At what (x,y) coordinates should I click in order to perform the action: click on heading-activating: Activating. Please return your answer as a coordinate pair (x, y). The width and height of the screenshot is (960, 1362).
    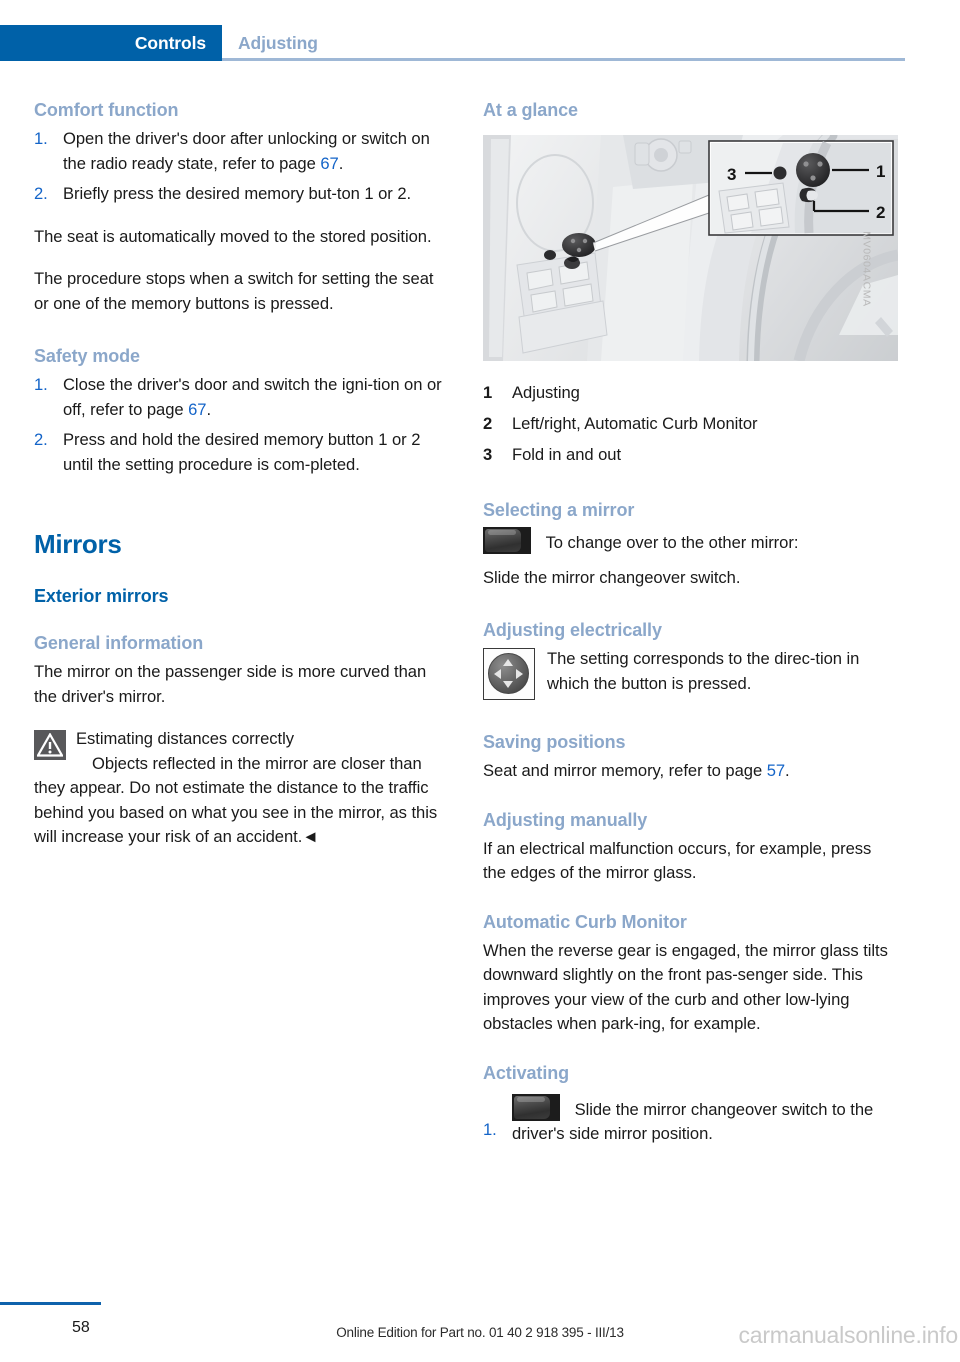
    Looking at the image, I should click on (526, 1072).